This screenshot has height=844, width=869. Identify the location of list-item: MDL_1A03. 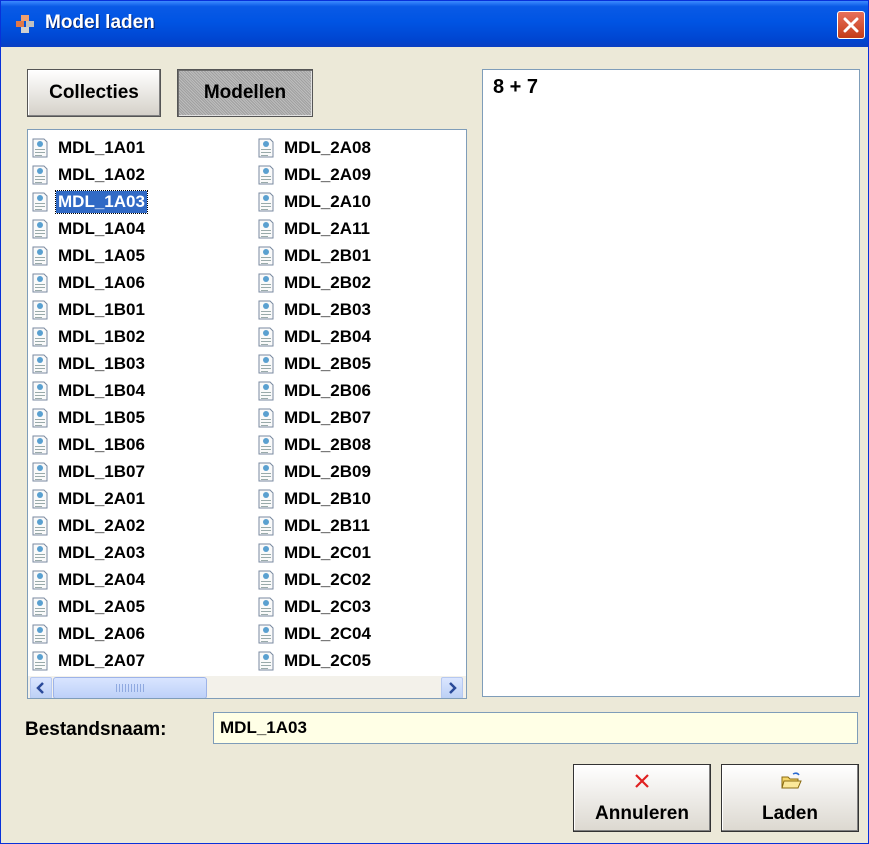
(89, 201).